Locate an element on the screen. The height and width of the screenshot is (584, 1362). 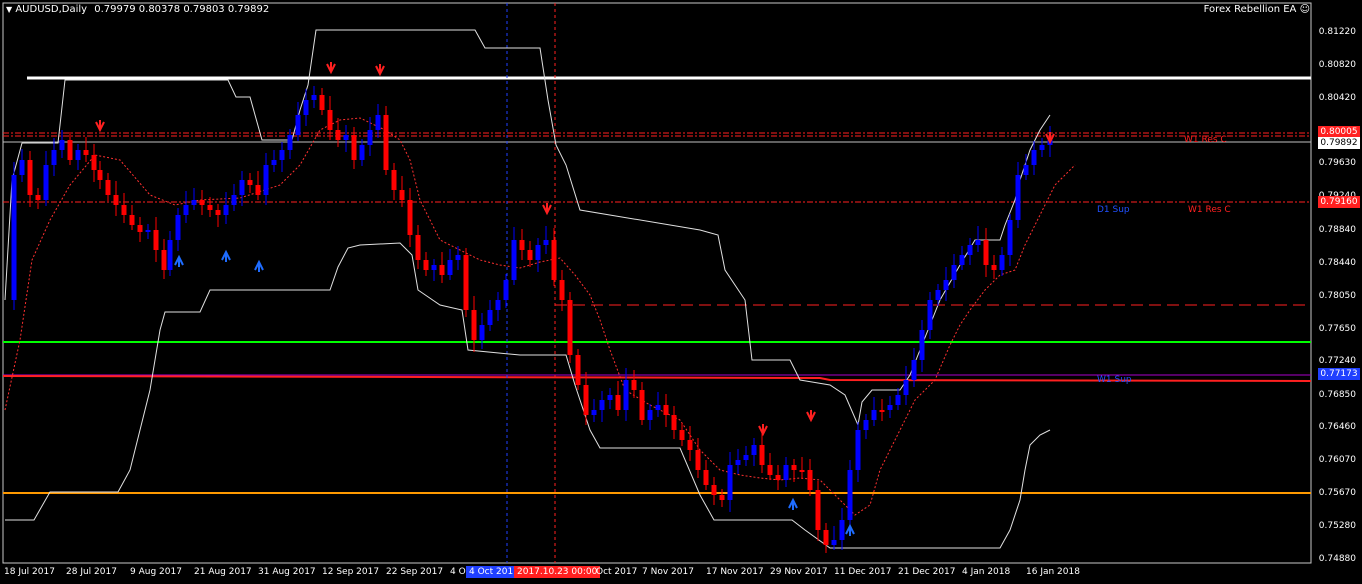
x-tick: 17 Nov 2017 is located at coordinates (735, 572).